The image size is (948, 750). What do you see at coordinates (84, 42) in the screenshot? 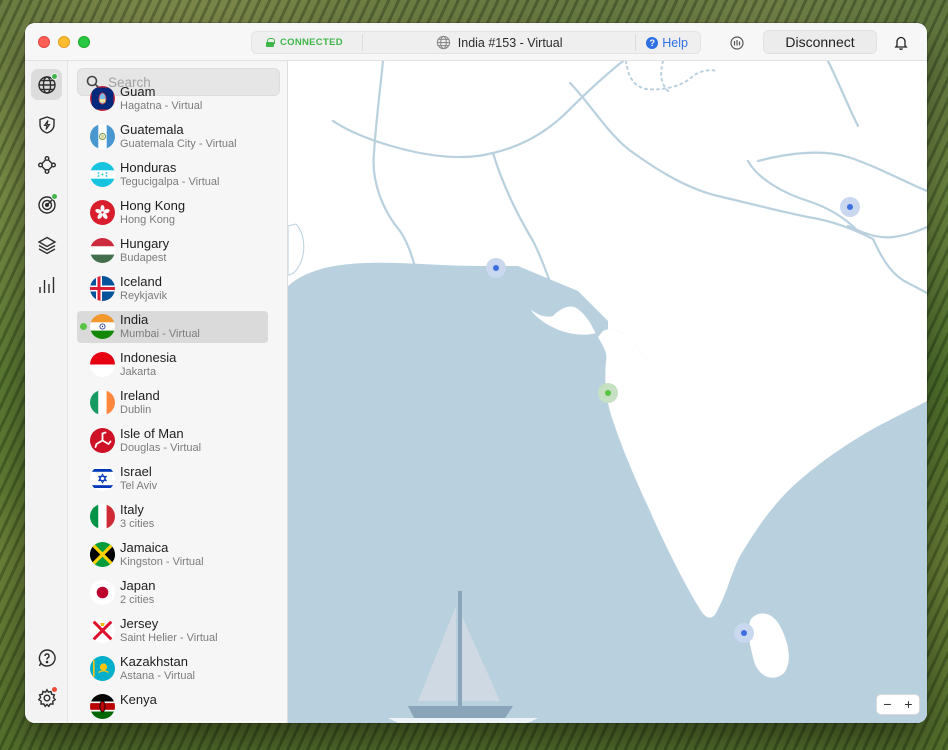
I see `maximize-window-button` at bounding box center [84, 42].